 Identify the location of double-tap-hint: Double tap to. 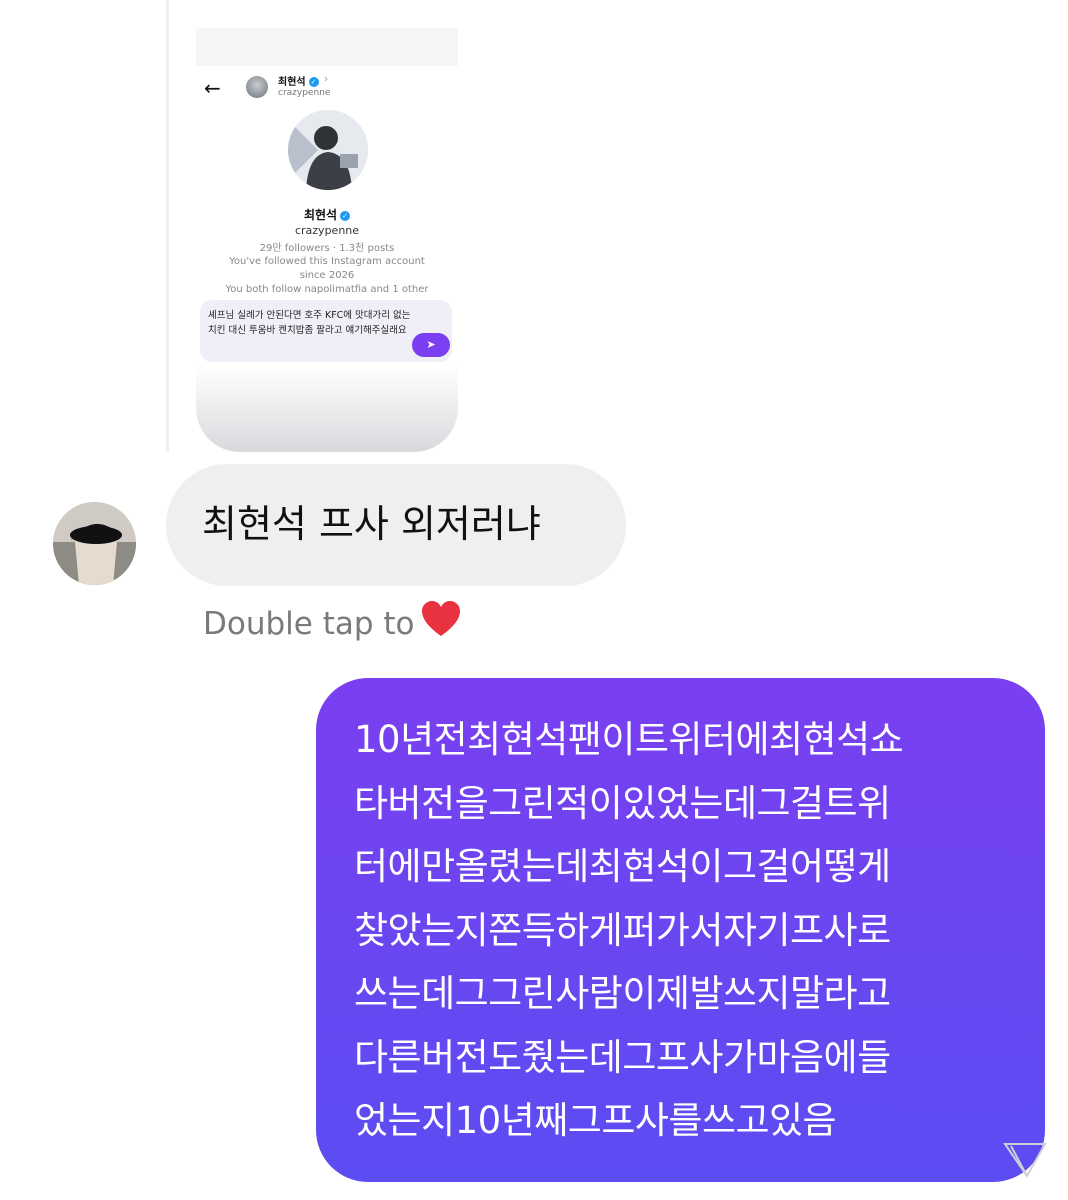
(332, 625).